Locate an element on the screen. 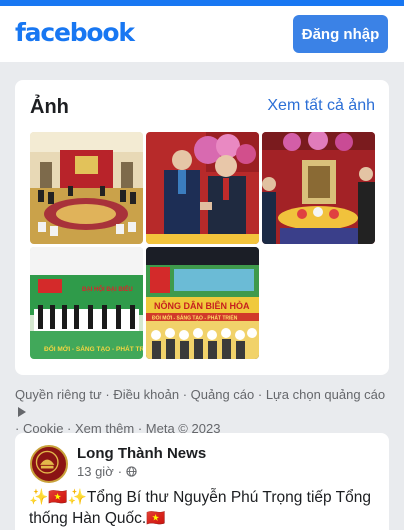  post-meta: 13 giờ · is located at coordinates (107, 471).